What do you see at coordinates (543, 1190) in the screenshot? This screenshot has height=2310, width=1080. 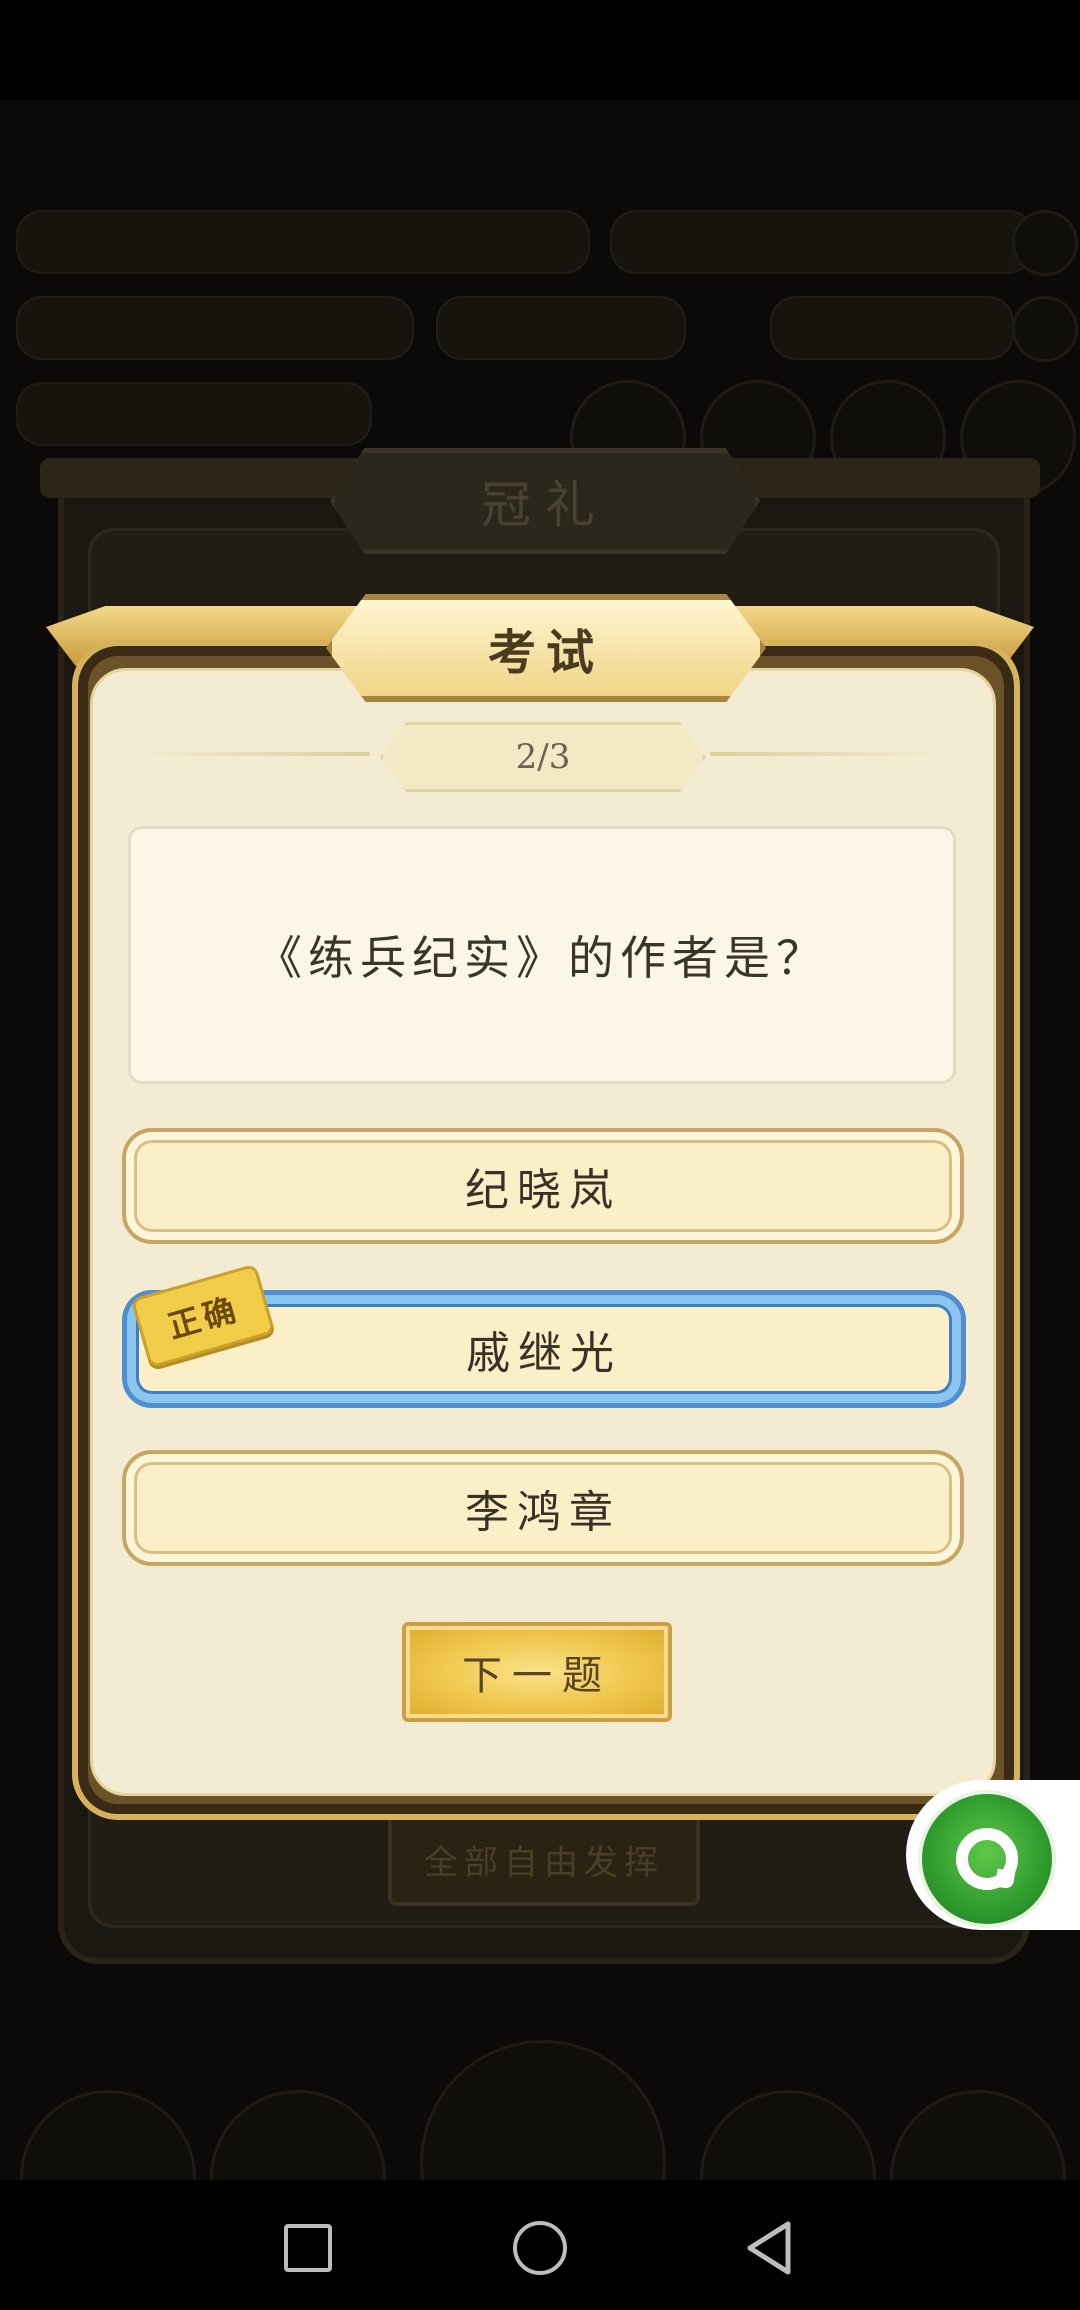 I see `answer-option-label: 纪晓岚` at bounding box center [543, 1190].